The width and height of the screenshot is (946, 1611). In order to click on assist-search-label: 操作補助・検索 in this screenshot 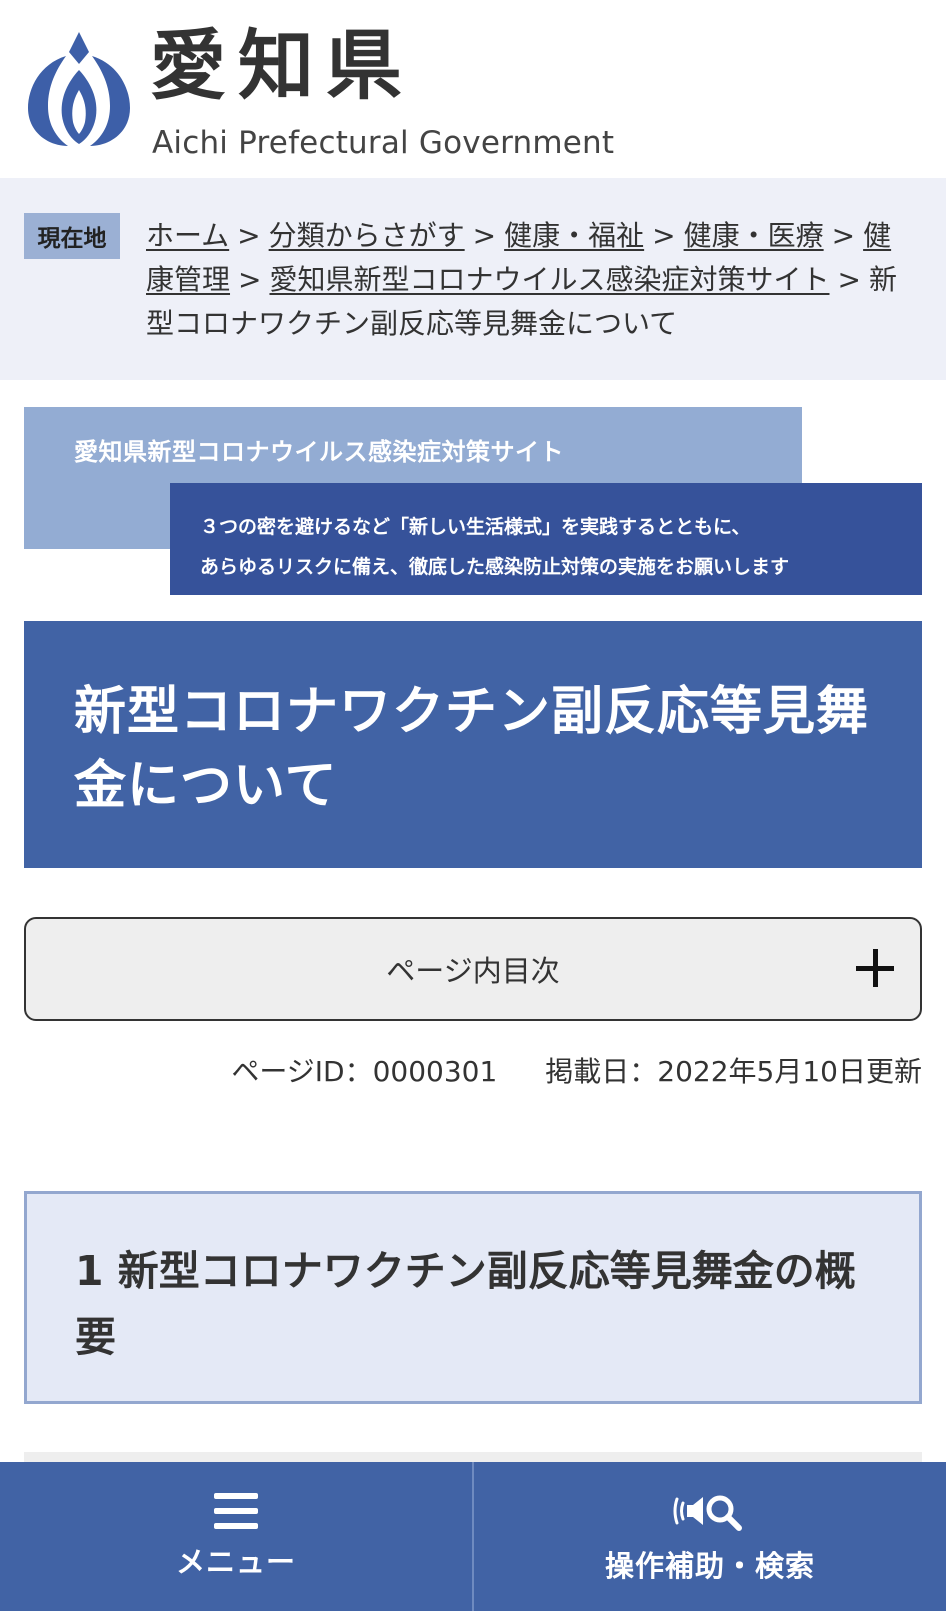, I will do `click(709, 1565)`.